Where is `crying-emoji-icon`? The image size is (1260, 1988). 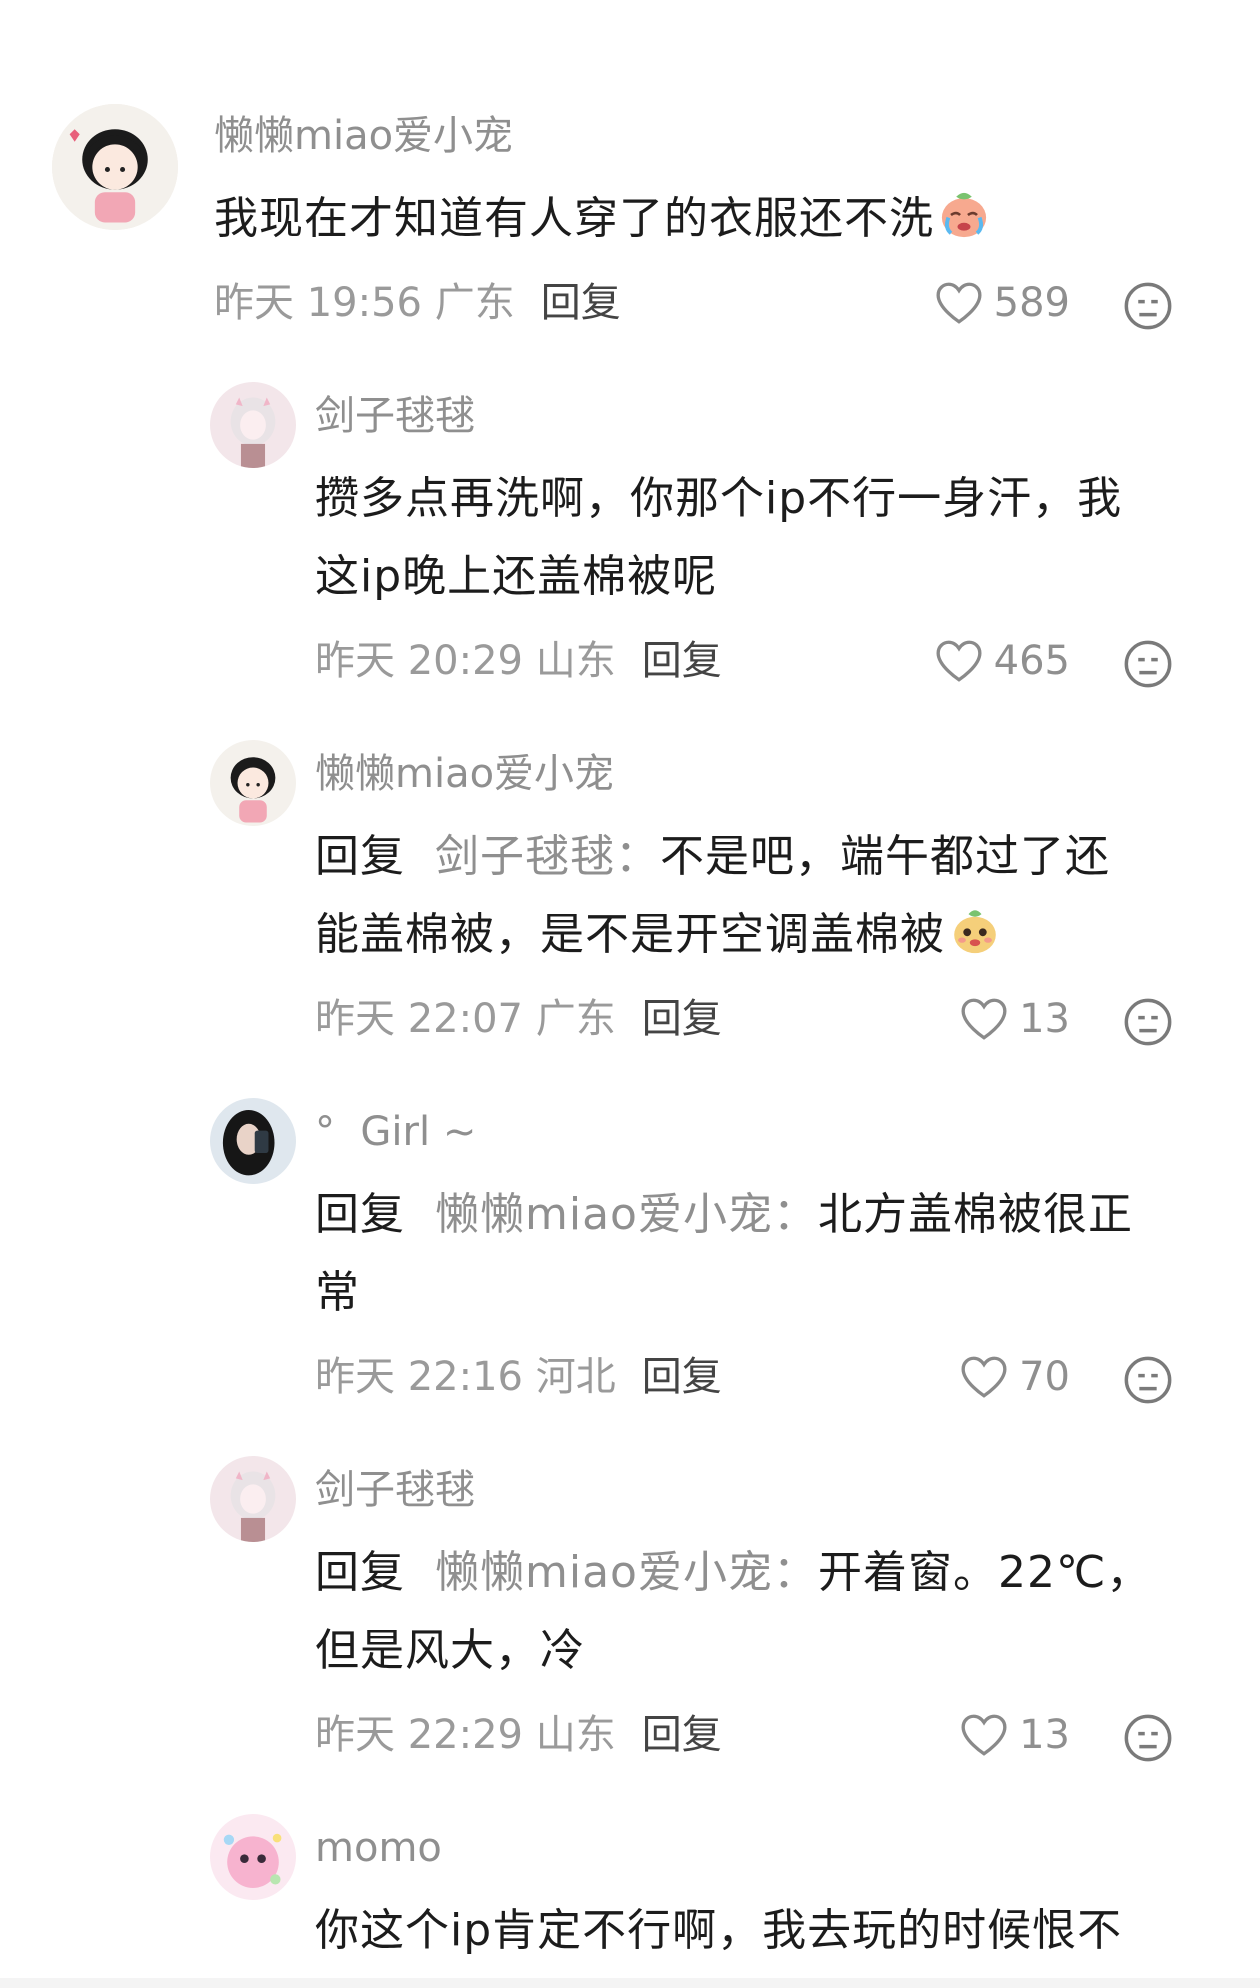 crying-emoji-icon is located at coordinates (964, 215).